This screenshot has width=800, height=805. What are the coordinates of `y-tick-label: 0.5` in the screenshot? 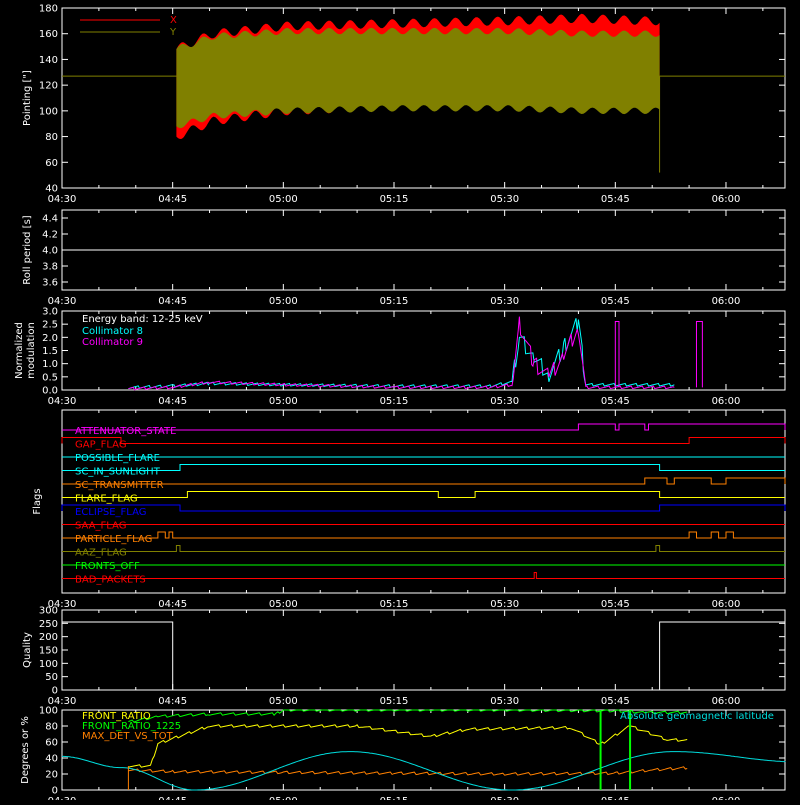 It's located at (50, 377).